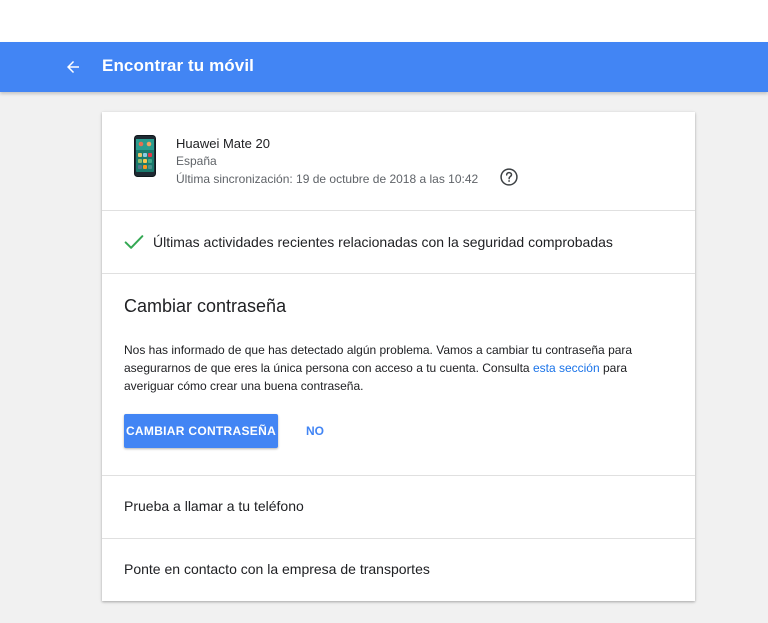  I want to click on back-button, so click(73, 67).